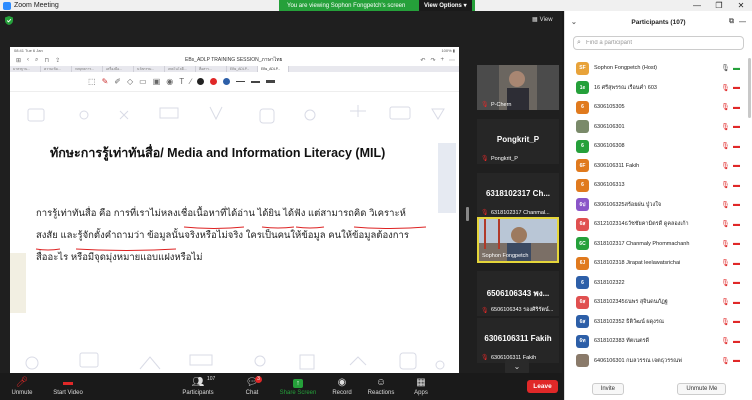  What do you see at coordinates (658, 185) in the screenshot?
I see `participant-row: 6 6306106313 🎙 ▬` at bounding box center [658, 185].